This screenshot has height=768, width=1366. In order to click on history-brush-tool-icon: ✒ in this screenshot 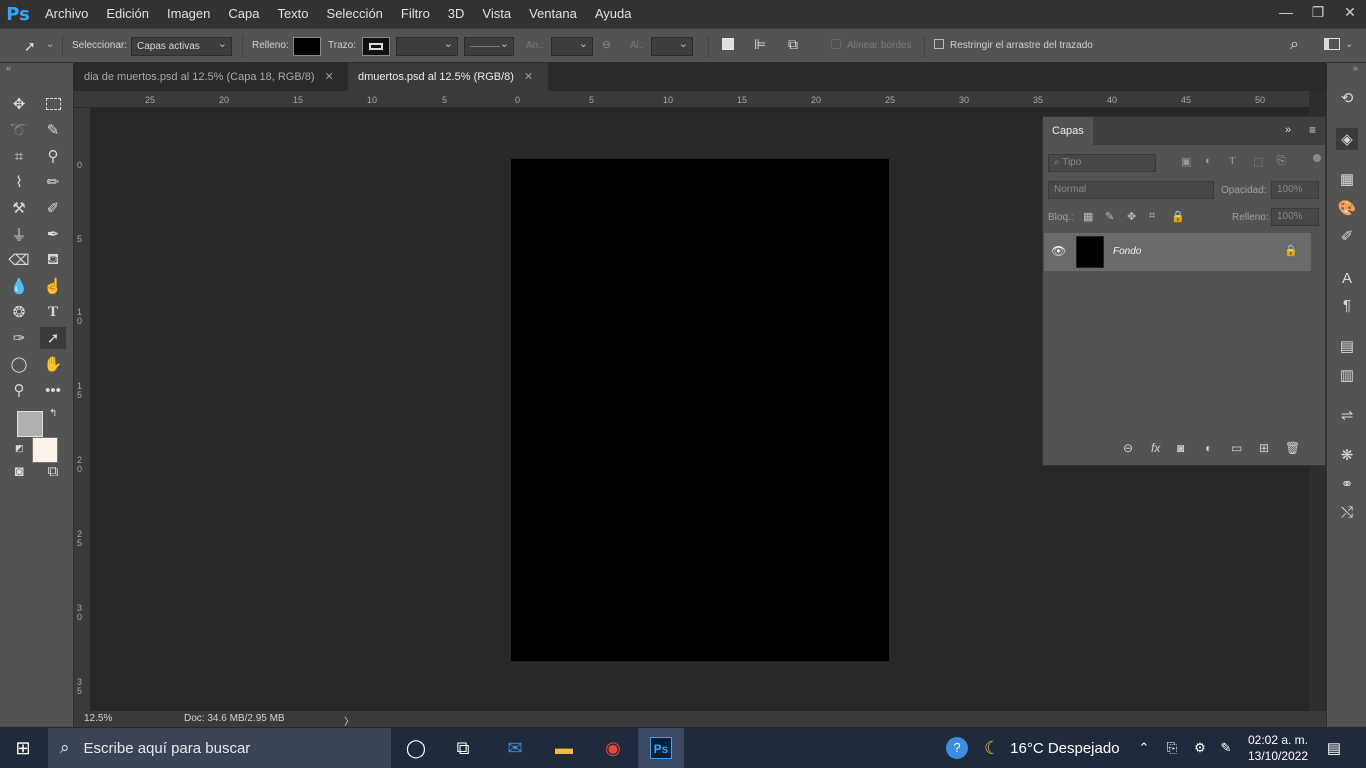, I will do `click(53, 234)`.